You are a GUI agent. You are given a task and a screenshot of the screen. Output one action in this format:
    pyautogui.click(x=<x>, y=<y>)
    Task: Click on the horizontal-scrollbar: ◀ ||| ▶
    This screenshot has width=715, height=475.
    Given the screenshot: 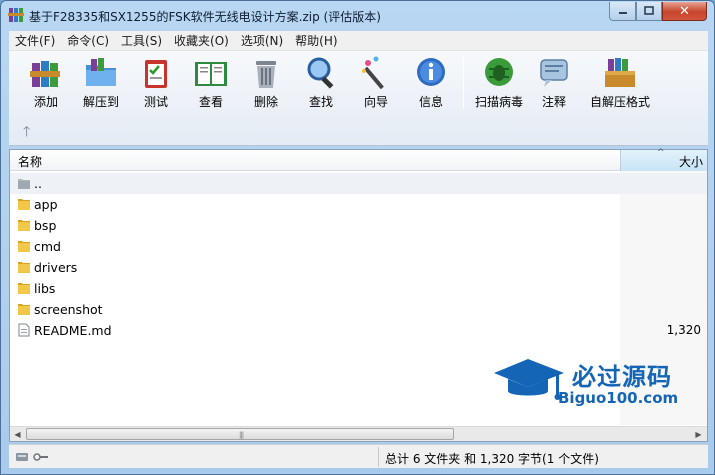 What is the action you would take?
    pyautogui.click(x=358, y=433)
    